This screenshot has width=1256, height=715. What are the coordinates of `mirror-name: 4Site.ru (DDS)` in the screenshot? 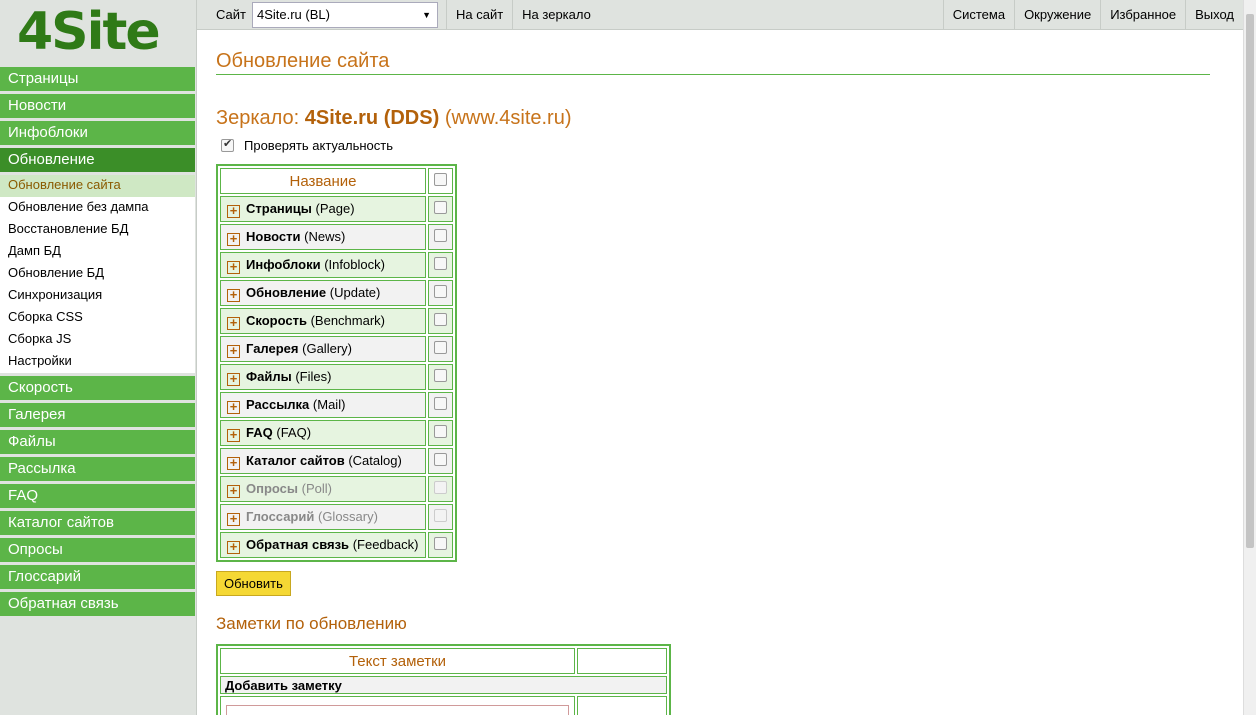 It's located at (372, 118).